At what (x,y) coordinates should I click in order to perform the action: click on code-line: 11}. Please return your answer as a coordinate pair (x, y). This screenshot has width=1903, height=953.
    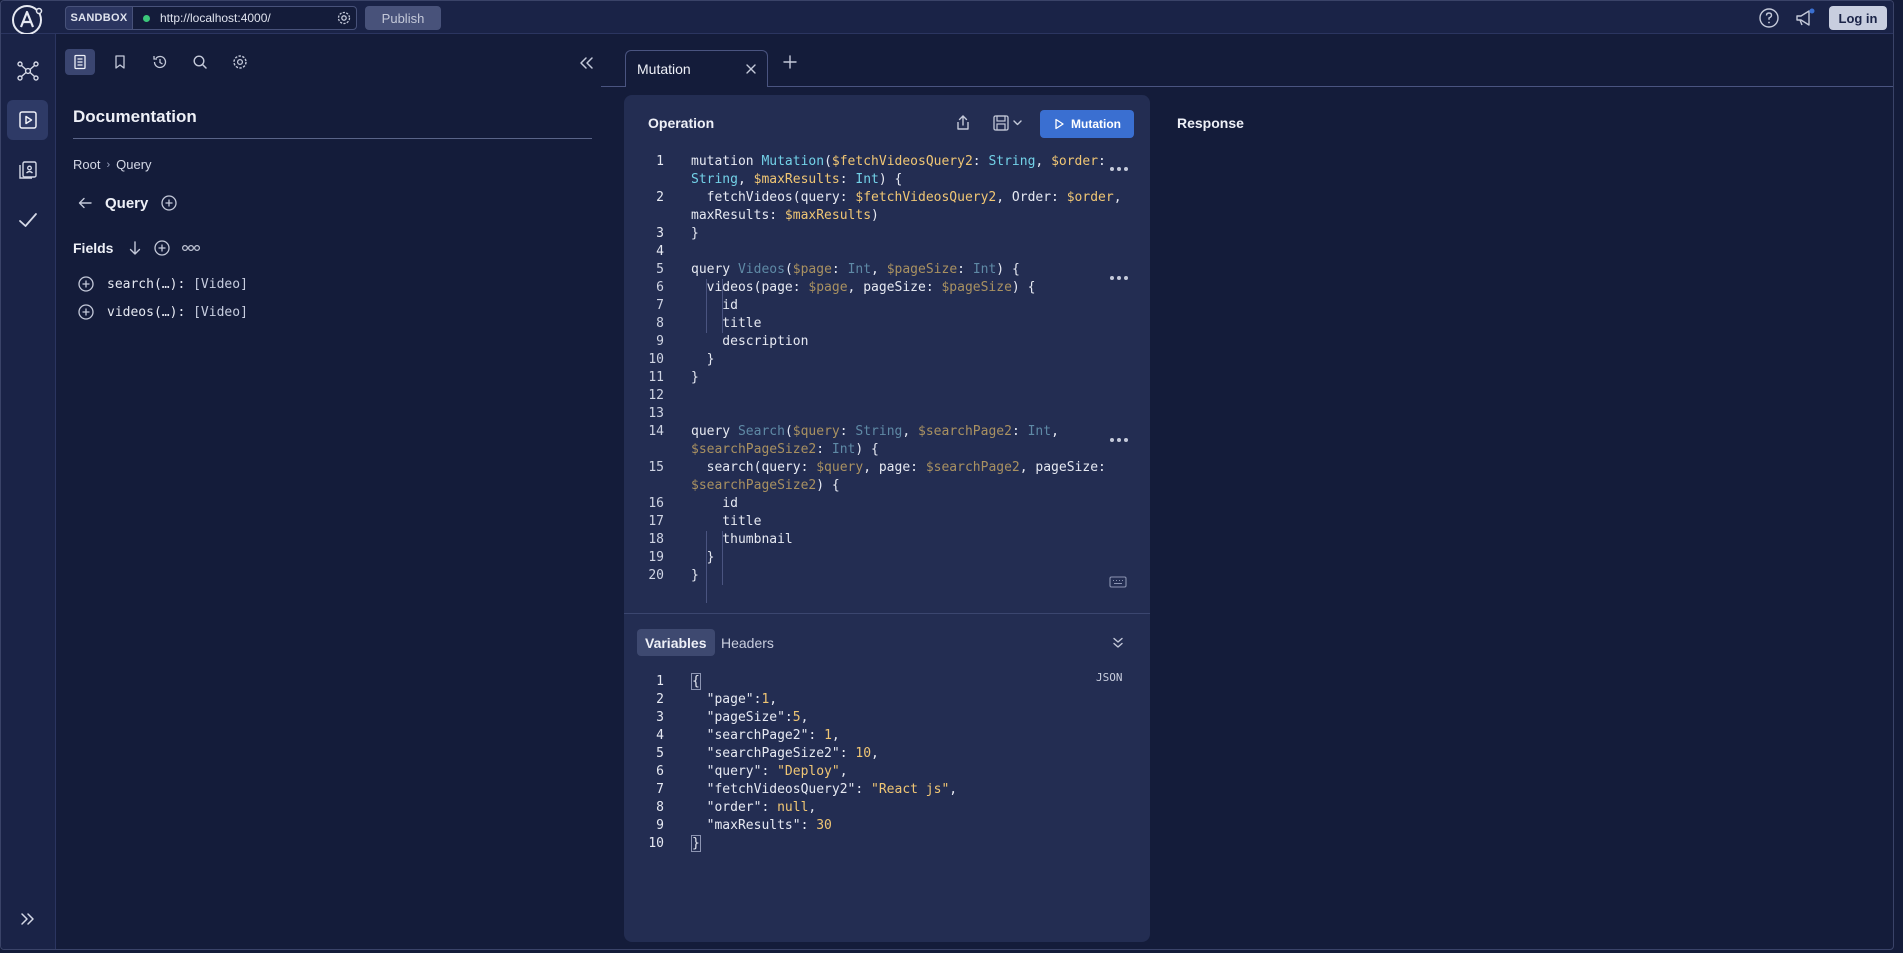
    Looking at the image, I should click on (887, 378).